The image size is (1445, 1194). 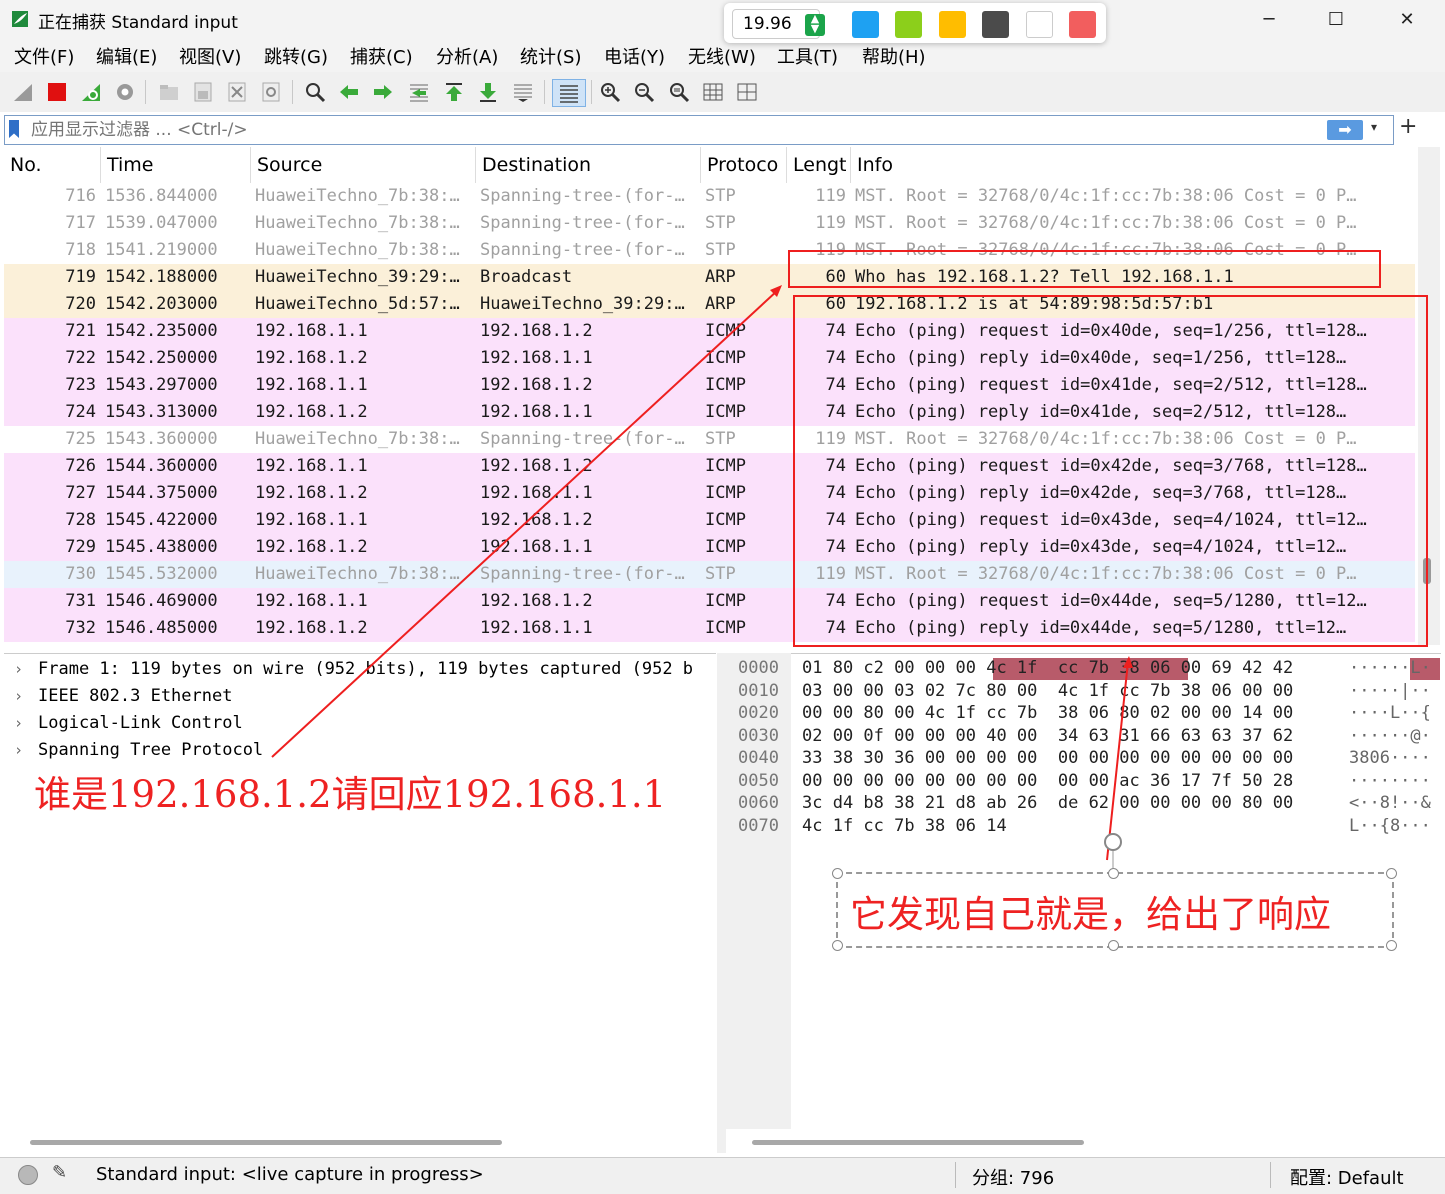 I want to click on annotation-arp-question: 谁是192.168.1.2请回应192.168.1.1, so click(x=350, y=794).